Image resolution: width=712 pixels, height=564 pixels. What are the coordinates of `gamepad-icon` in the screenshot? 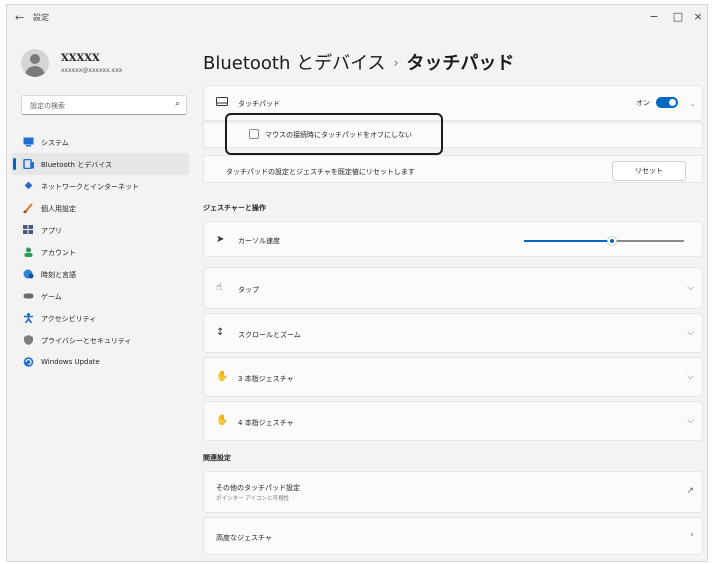 It's located at (28, 296).